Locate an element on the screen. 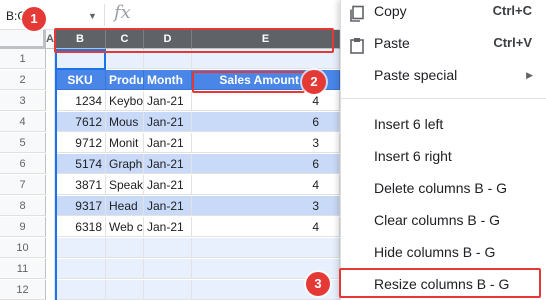 The width and height of the screenshot is (546, 300). row-header-6: 6 is located at coordinates (23, 164).